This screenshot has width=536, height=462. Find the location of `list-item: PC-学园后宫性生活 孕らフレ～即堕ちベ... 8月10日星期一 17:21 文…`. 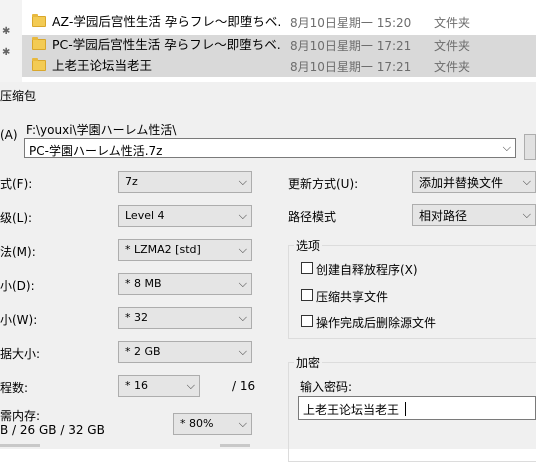

list-item: PC-学园后宫性生活 孕らフレ～即堕ちベ... 8月10日星期一 17:21 文… is located at coordinates (279, 45).